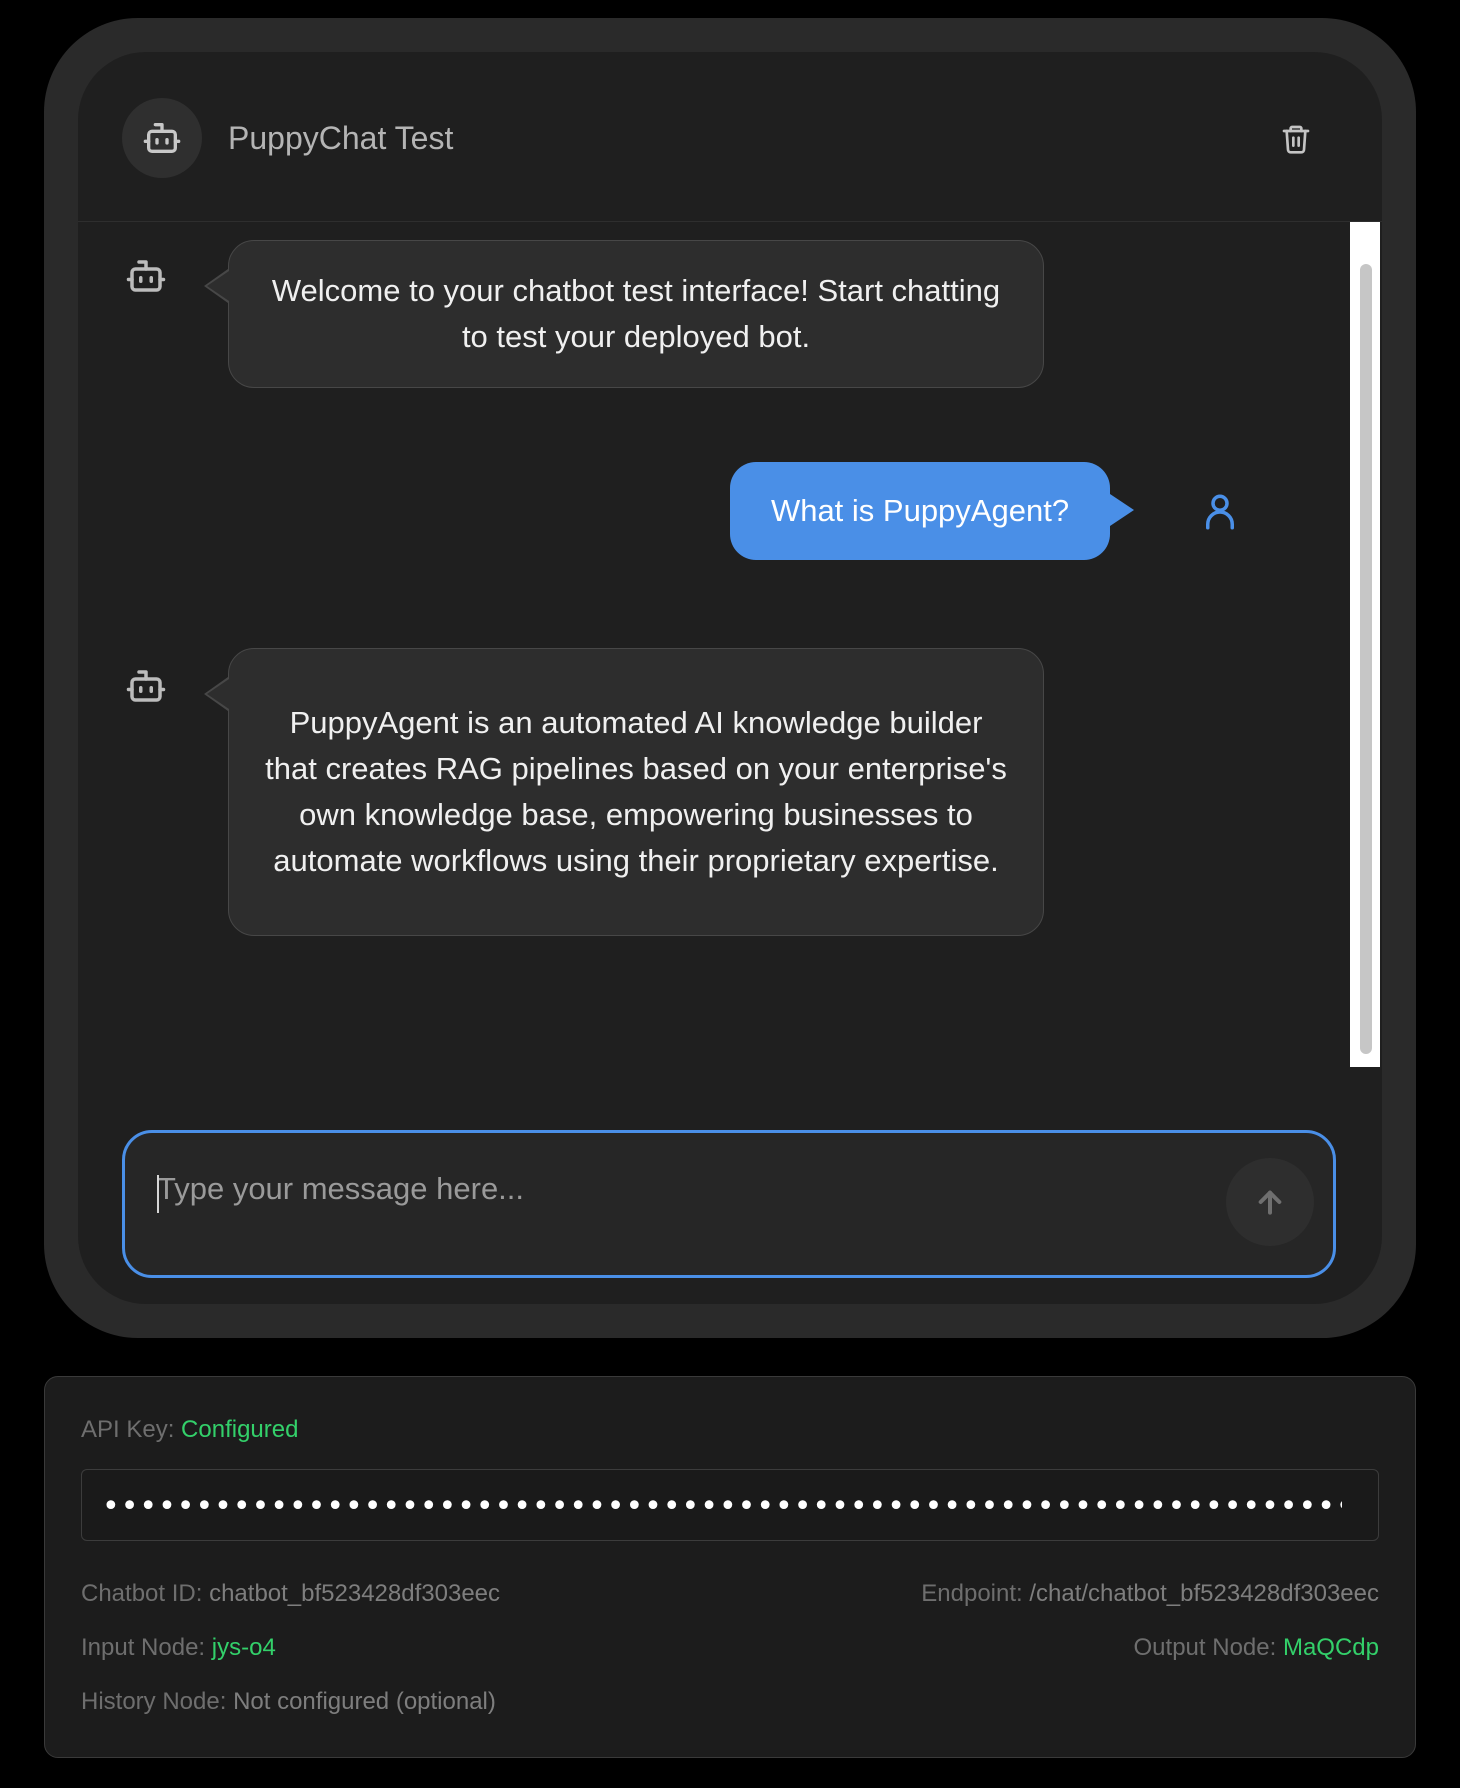  I want to click on trash-icon, so click(1296, 139).